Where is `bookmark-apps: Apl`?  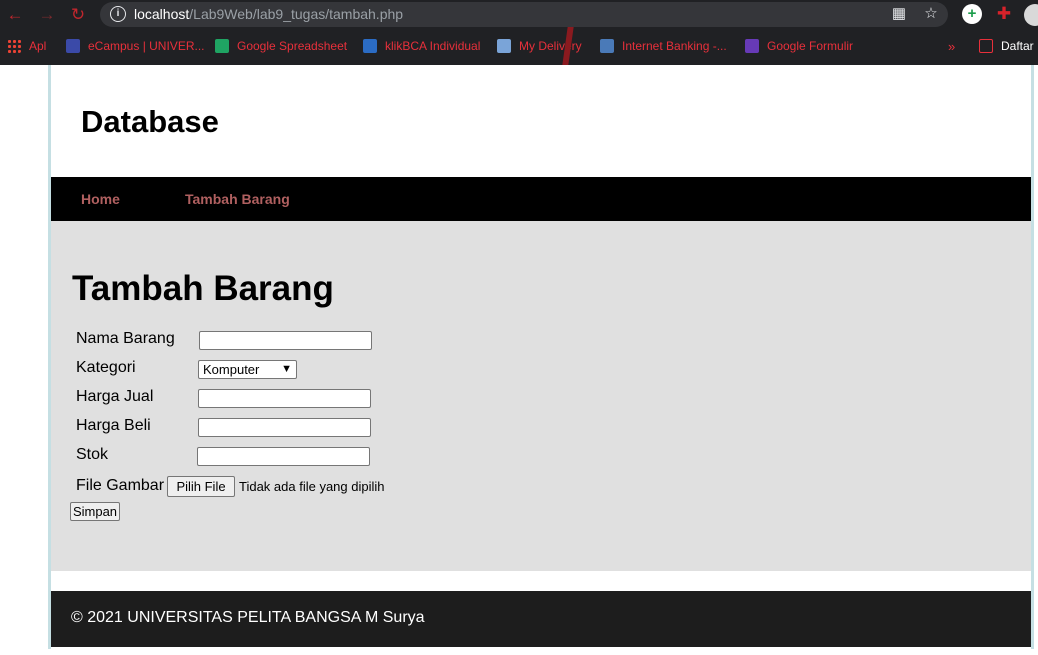
bookmark-apps: Apl is located at coordinates (26, 46).